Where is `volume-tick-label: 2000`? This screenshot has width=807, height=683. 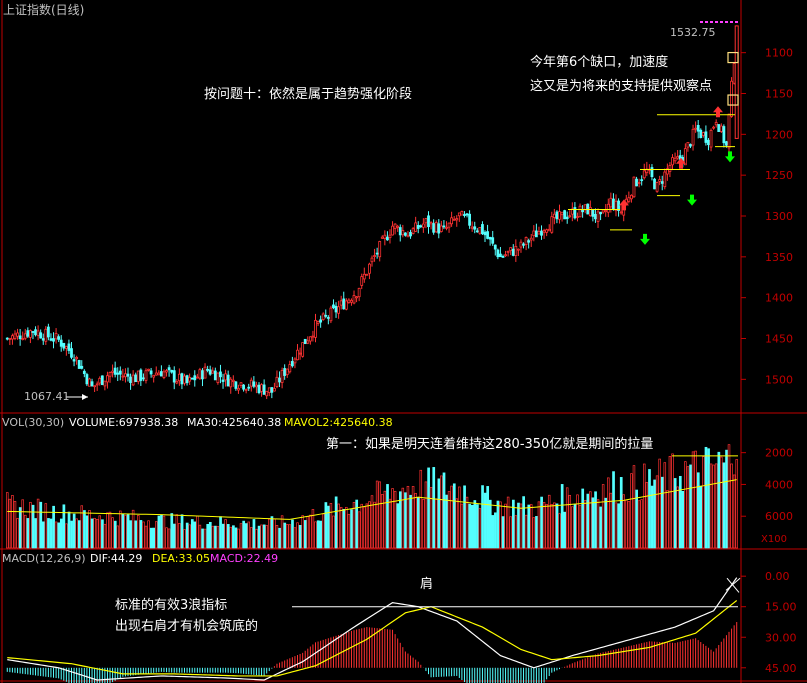
volume-tick-label: 2000 is located at coordinates (779, 453).